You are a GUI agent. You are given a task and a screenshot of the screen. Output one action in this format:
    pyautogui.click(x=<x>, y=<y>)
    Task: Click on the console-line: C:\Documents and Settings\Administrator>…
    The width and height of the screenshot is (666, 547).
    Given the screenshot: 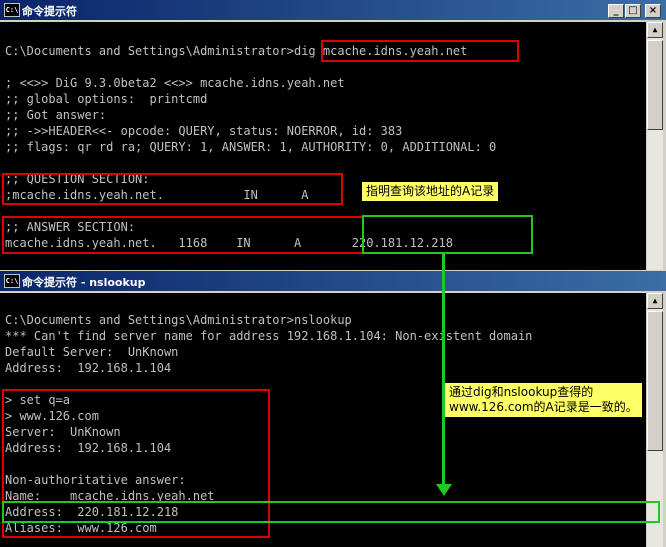 What is the action you would take?
    pyautogui.click(x=178, y=320)
    